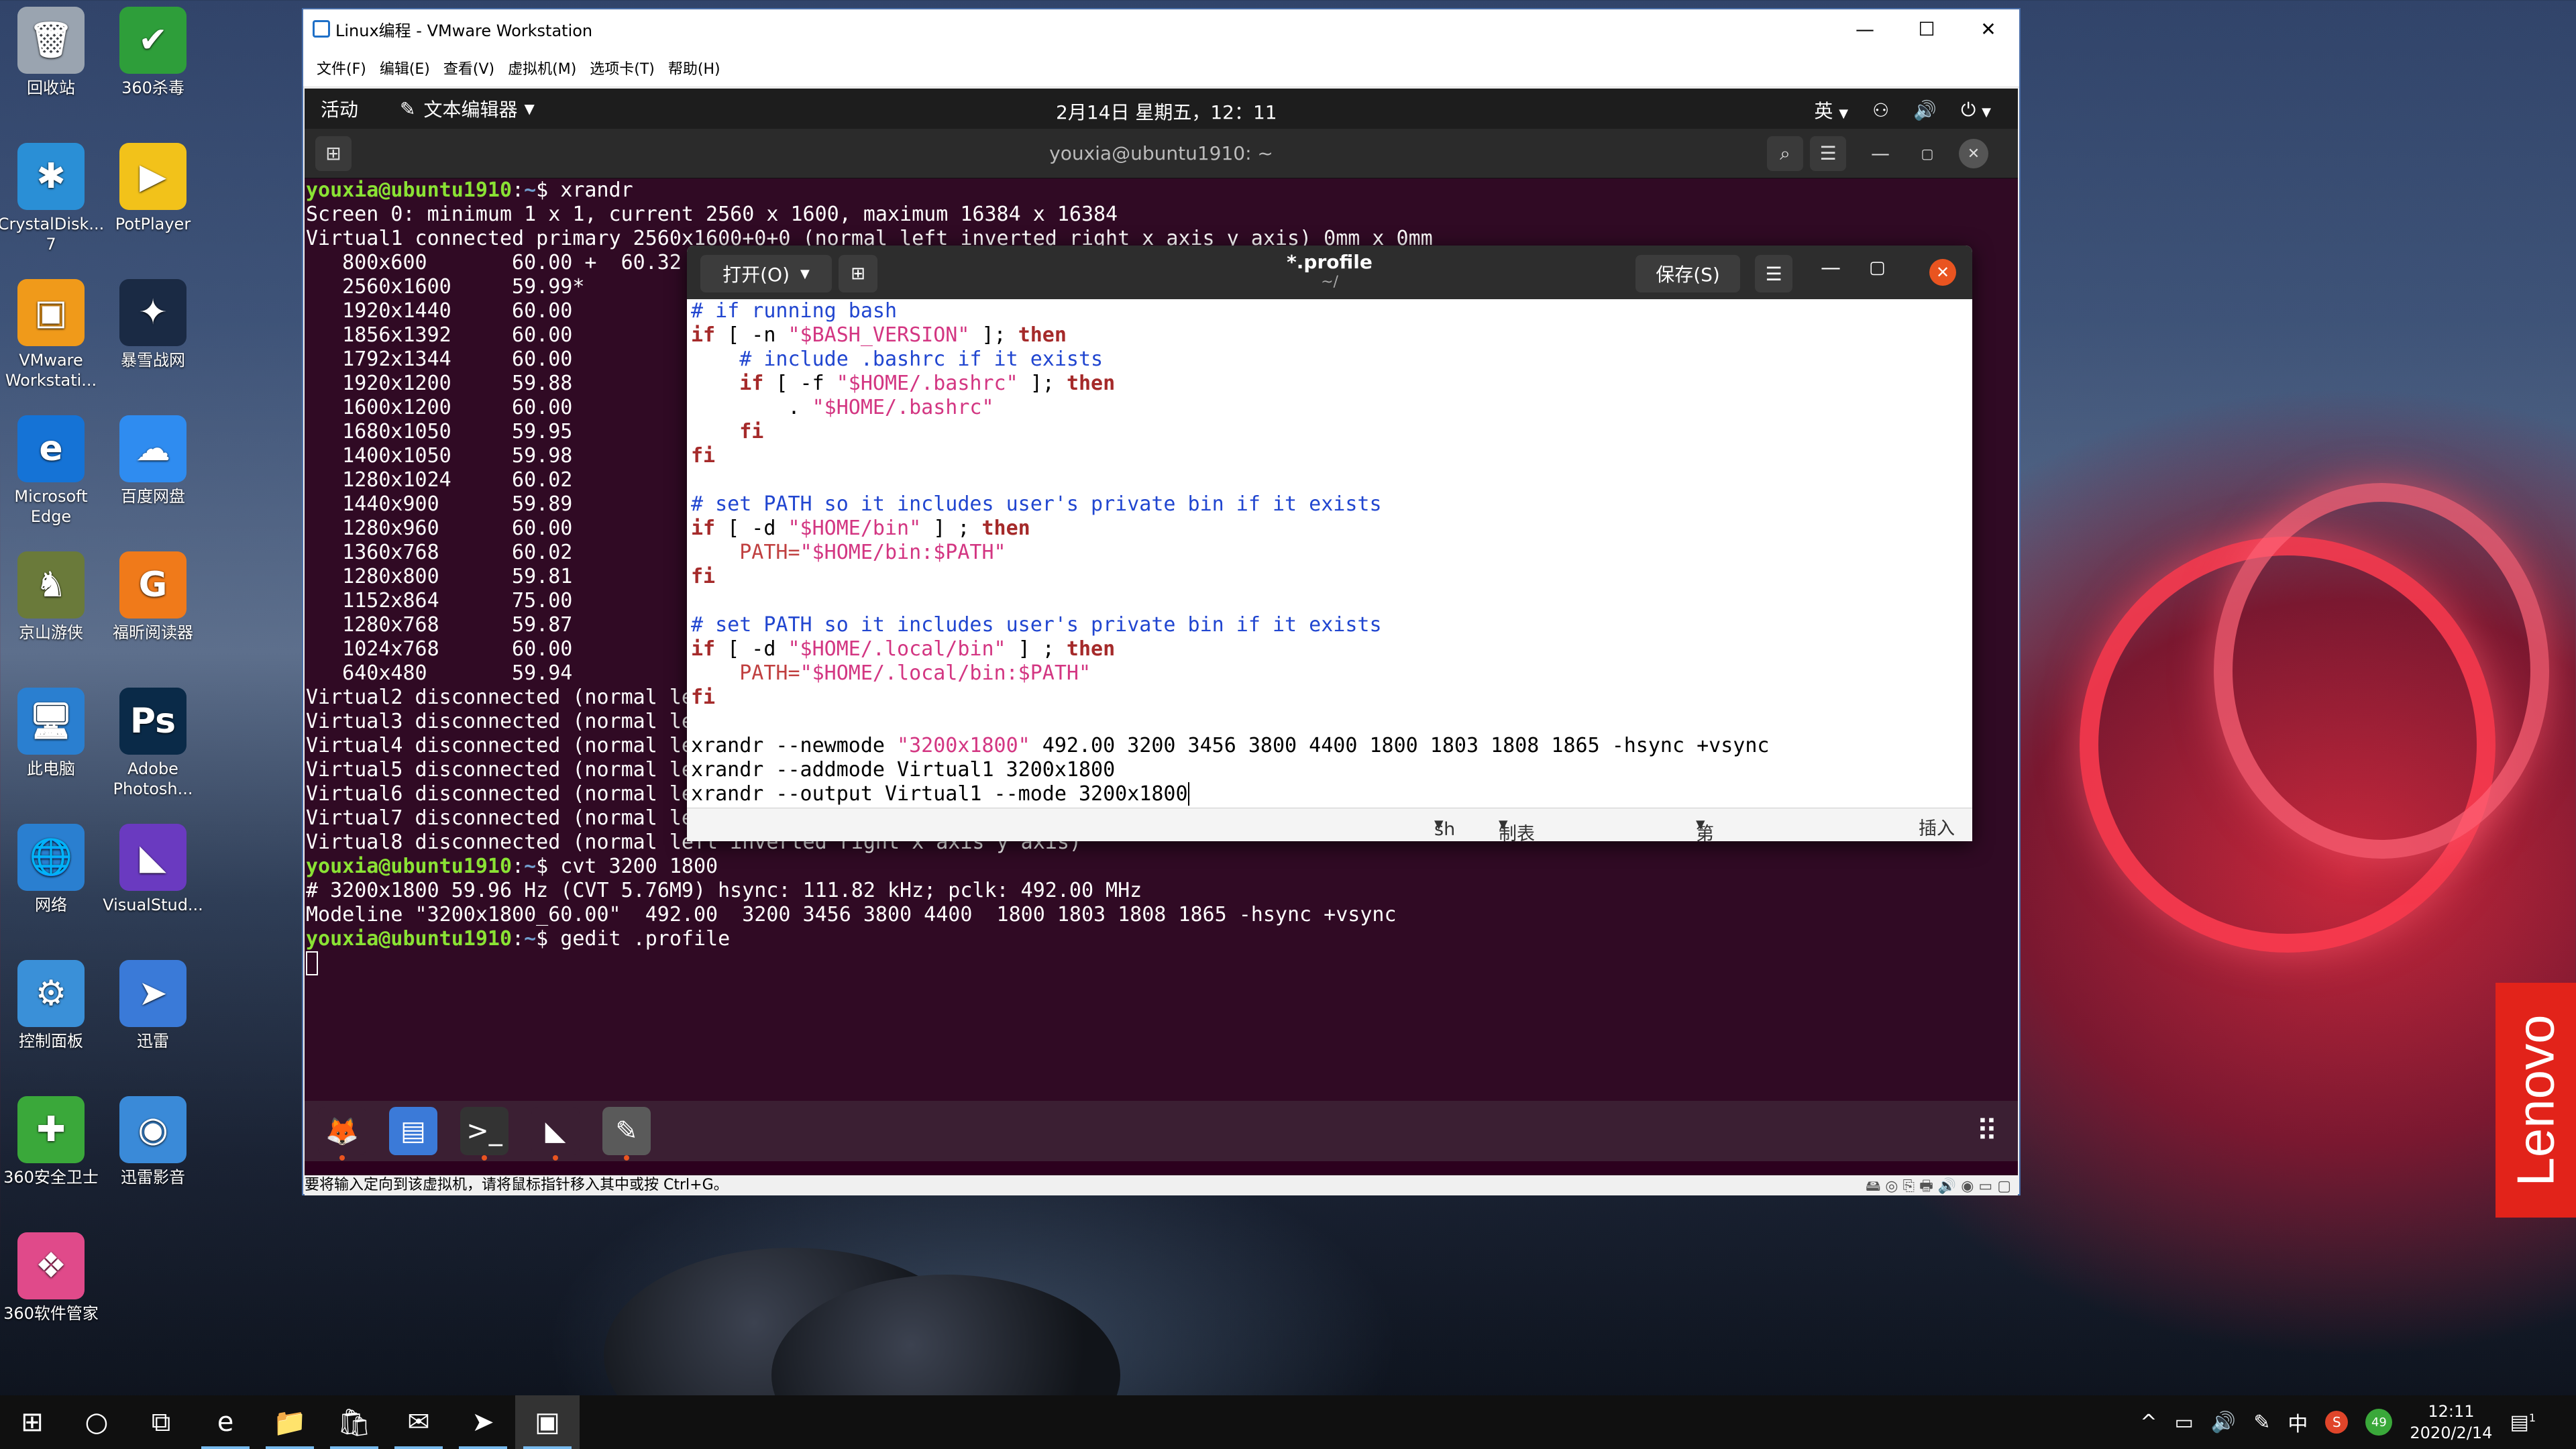 This screenshot has height=1449, width=2576. I want to click on desktop-icon: e Microsoft Edge, so click(52, 471).